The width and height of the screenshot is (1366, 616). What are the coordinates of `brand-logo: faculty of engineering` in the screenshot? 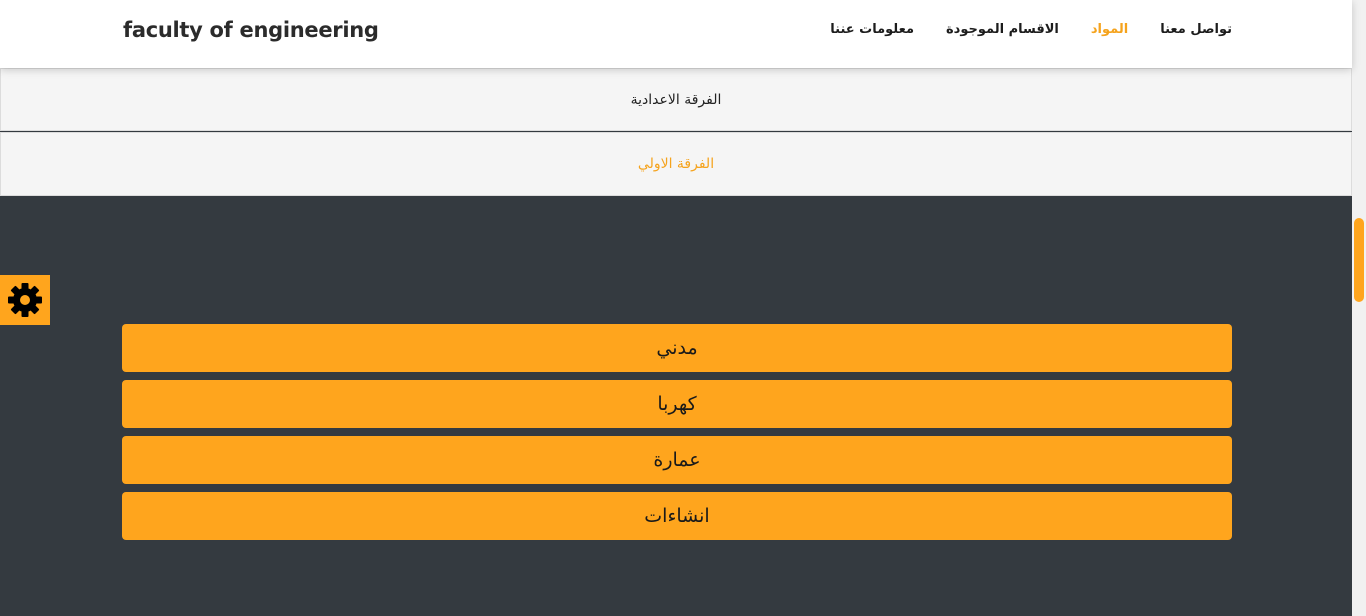 It's located at (251, 30).